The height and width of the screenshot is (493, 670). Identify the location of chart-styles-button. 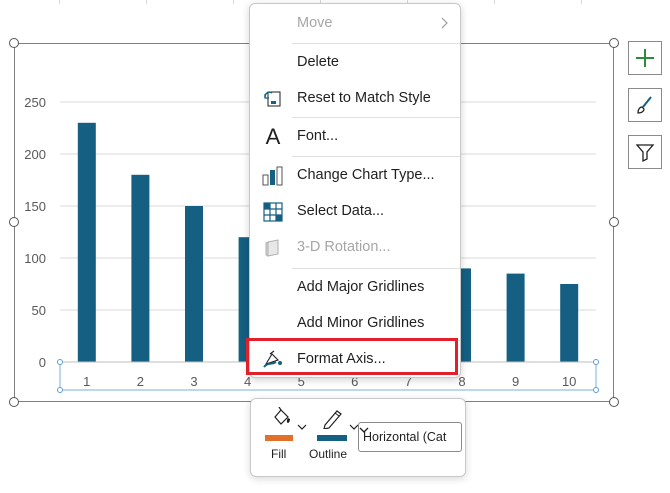
(645, 105).